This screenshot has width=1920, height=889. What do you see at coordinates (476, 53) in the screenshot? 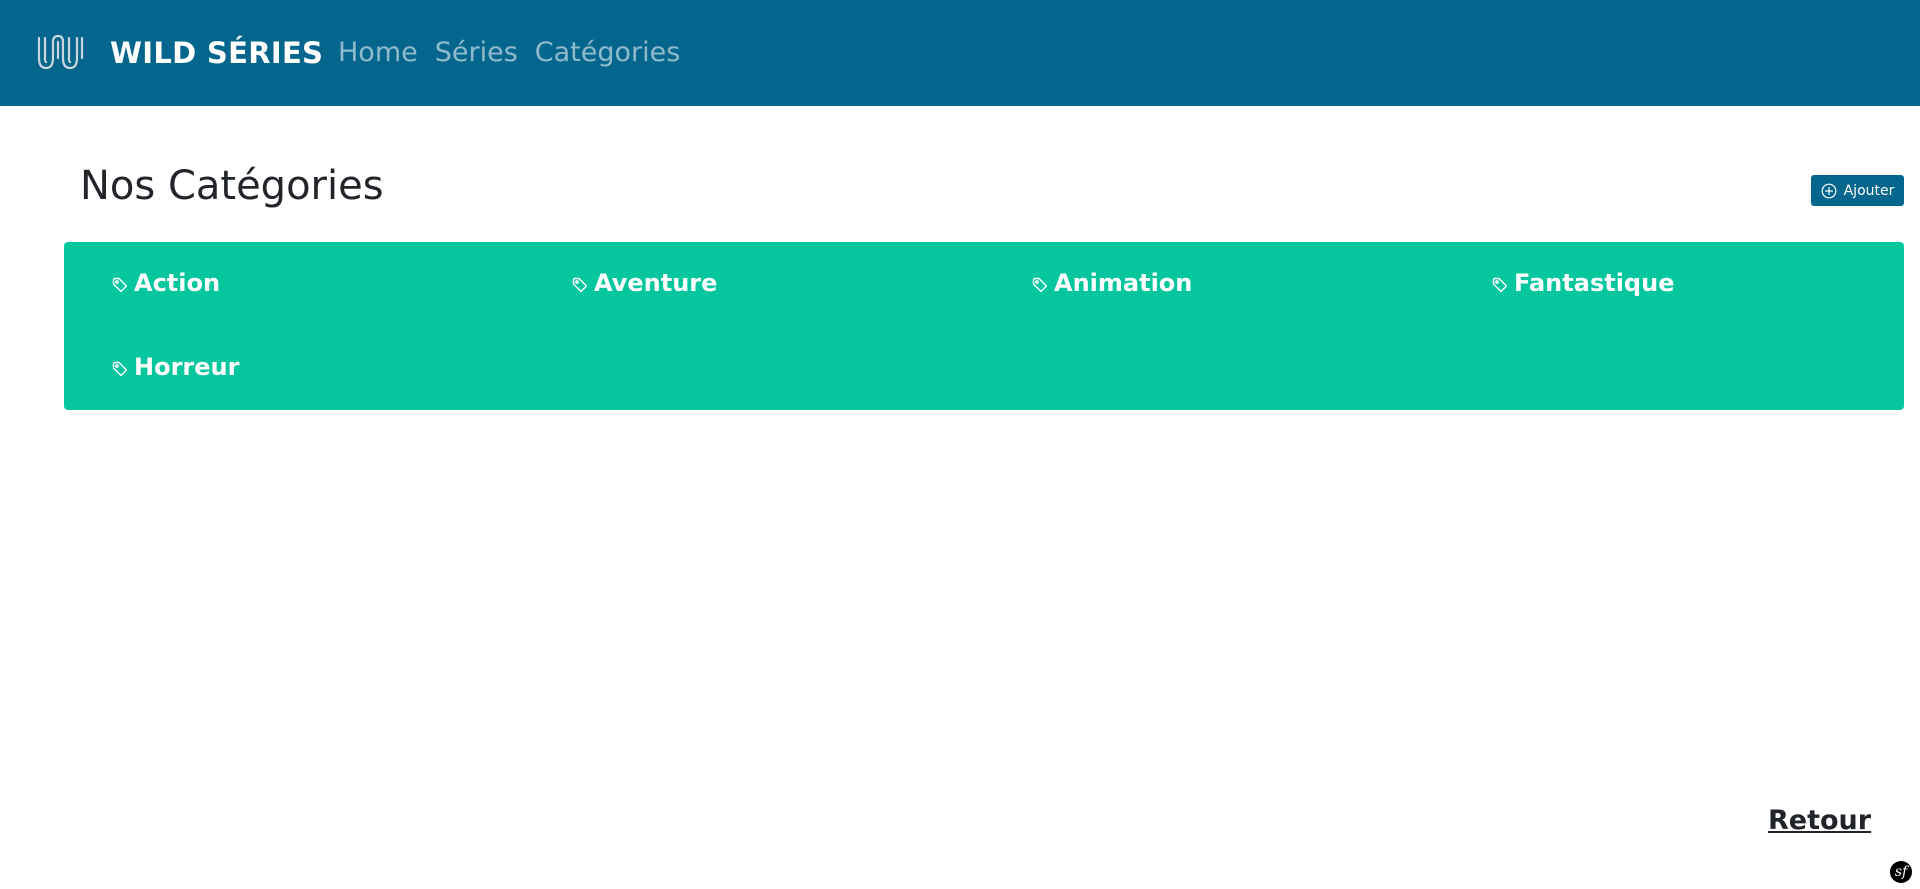
I see `nav-link-series: Séries` at bounding box center [476, 53].